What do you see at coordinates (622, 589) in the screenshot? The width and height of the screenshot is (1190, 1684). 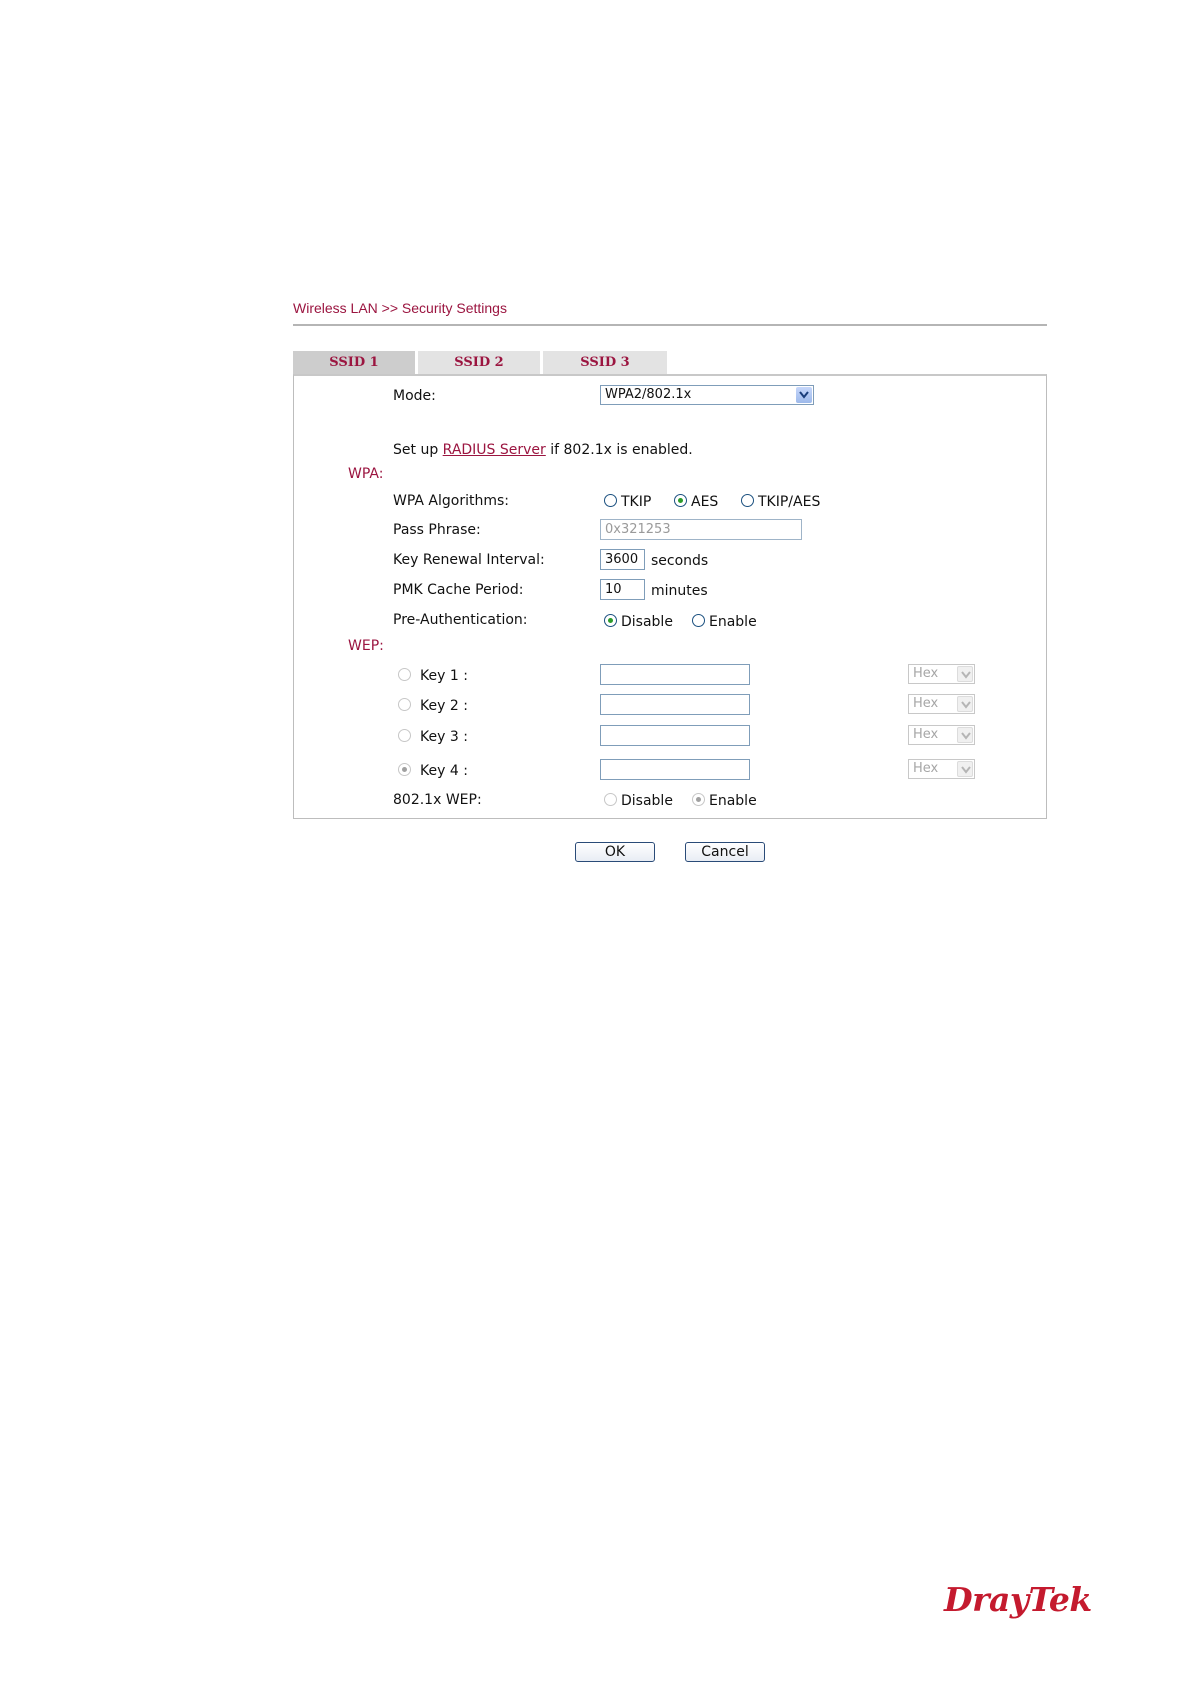 I see `pmk-cache-input: 10` at bounding box center [622, 589].